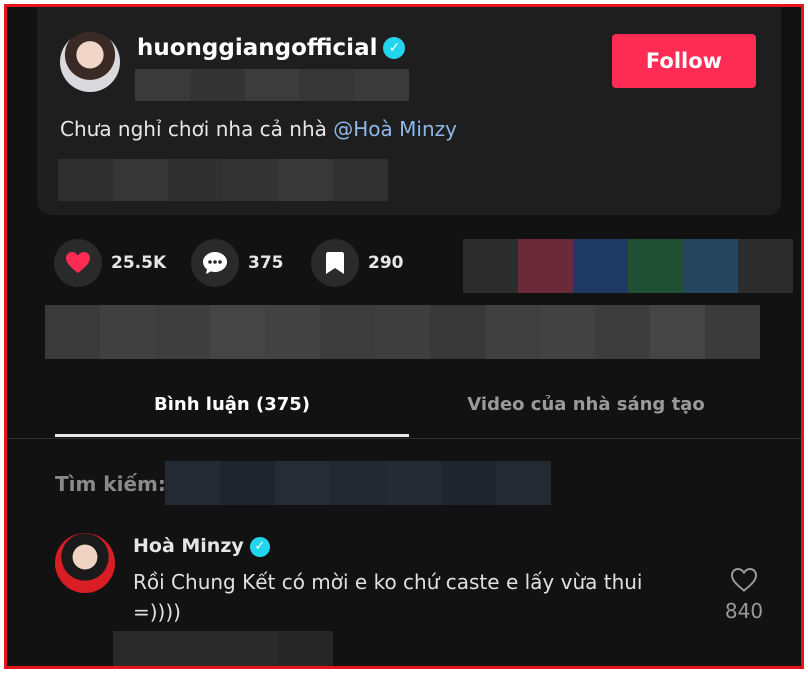  What do you see at coordinates (386, 263) in the screenshot?
I see `save-count: 290` at bounding box center [386, 263].